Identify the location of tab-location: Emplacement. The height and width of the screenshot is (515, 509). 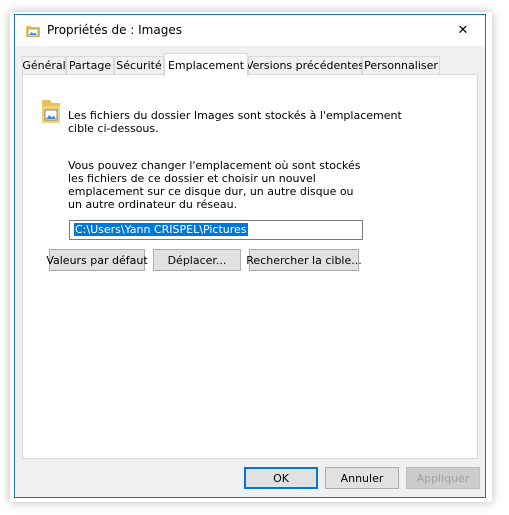
(206, 64).